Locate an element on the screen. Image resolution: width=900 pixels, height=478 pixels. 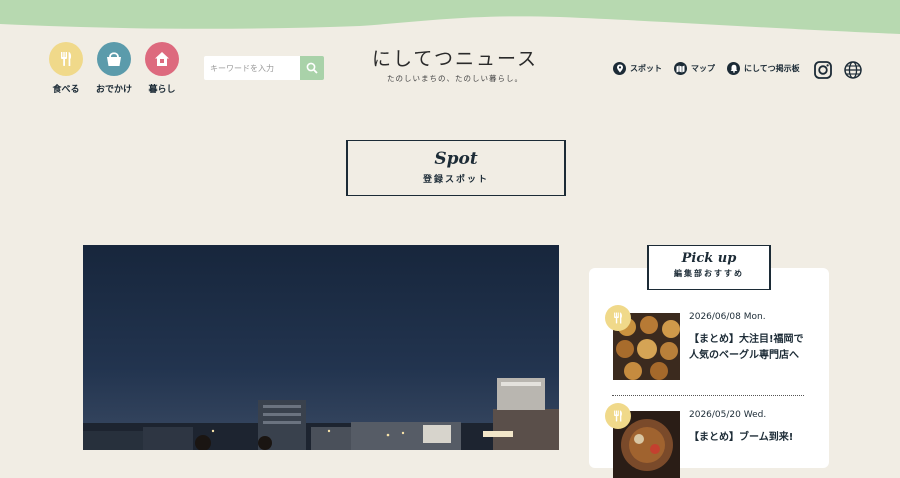
category-eat: 食べる is located at coordinates (66, 68).